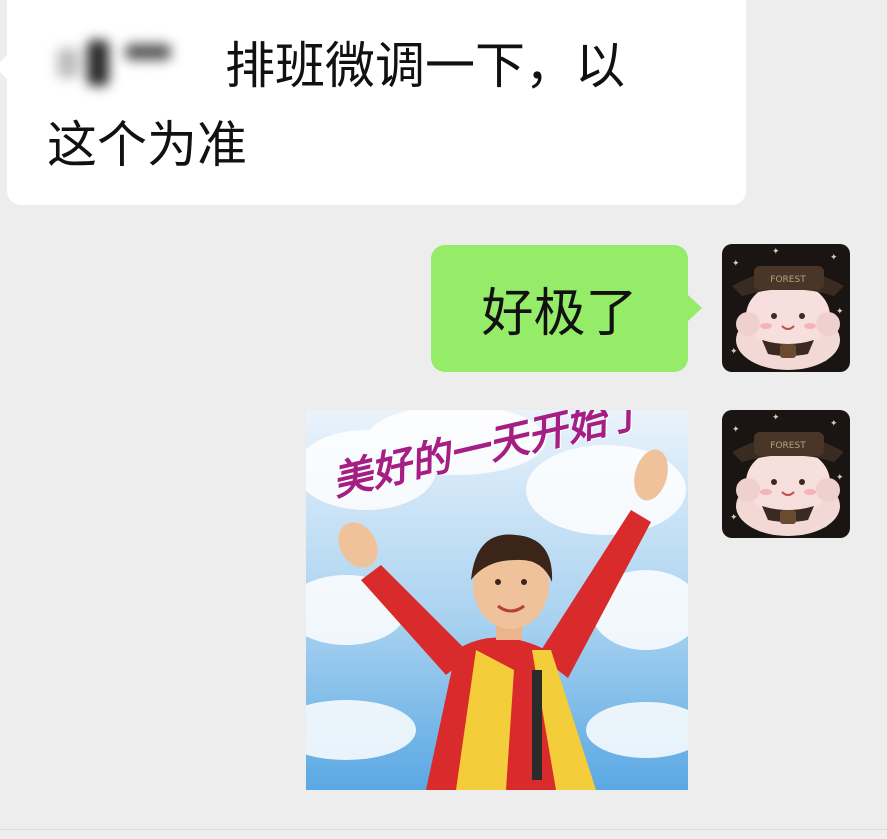 Image resolution: width=887 pixels, height=839 pixels. Describe the element at coordinates (147, 145) in the screenshot. I see `message-text-line-2: 这个为准` at that location.